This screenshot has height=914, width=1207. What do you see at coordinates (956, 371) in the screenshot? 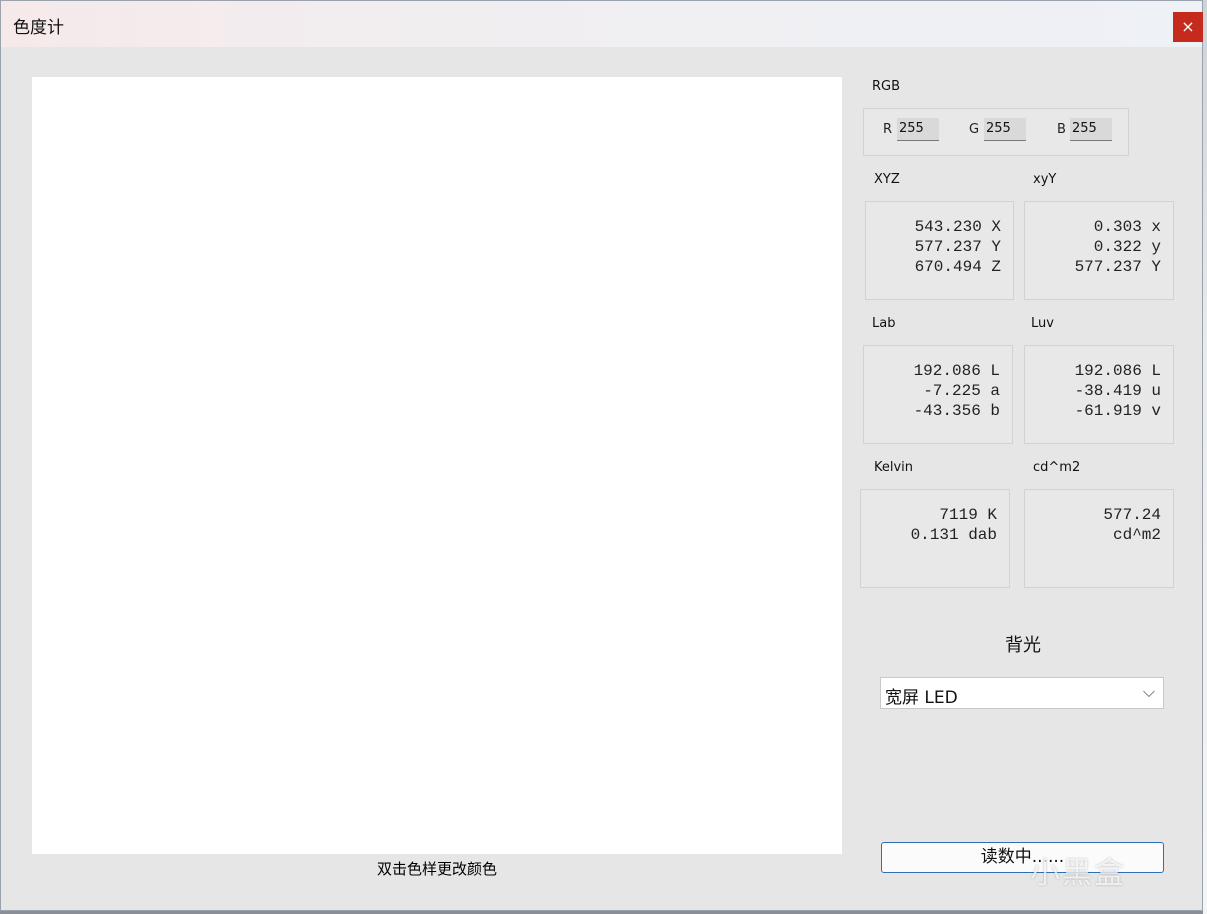
I see `lab-l-value: 192.086 L` at bounding box center [956, 371].